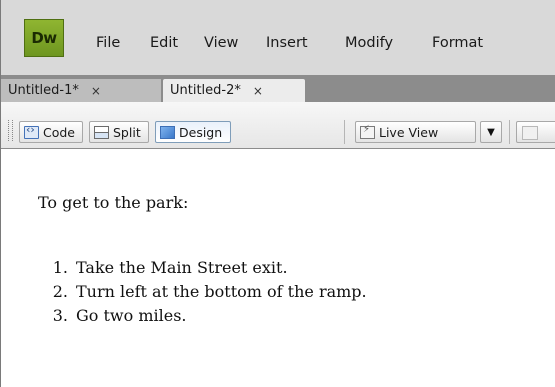  What do you see at coordinates (60, 315) in the screenshot?
I see `list-number: 3.` at bounding box center [60, 315].